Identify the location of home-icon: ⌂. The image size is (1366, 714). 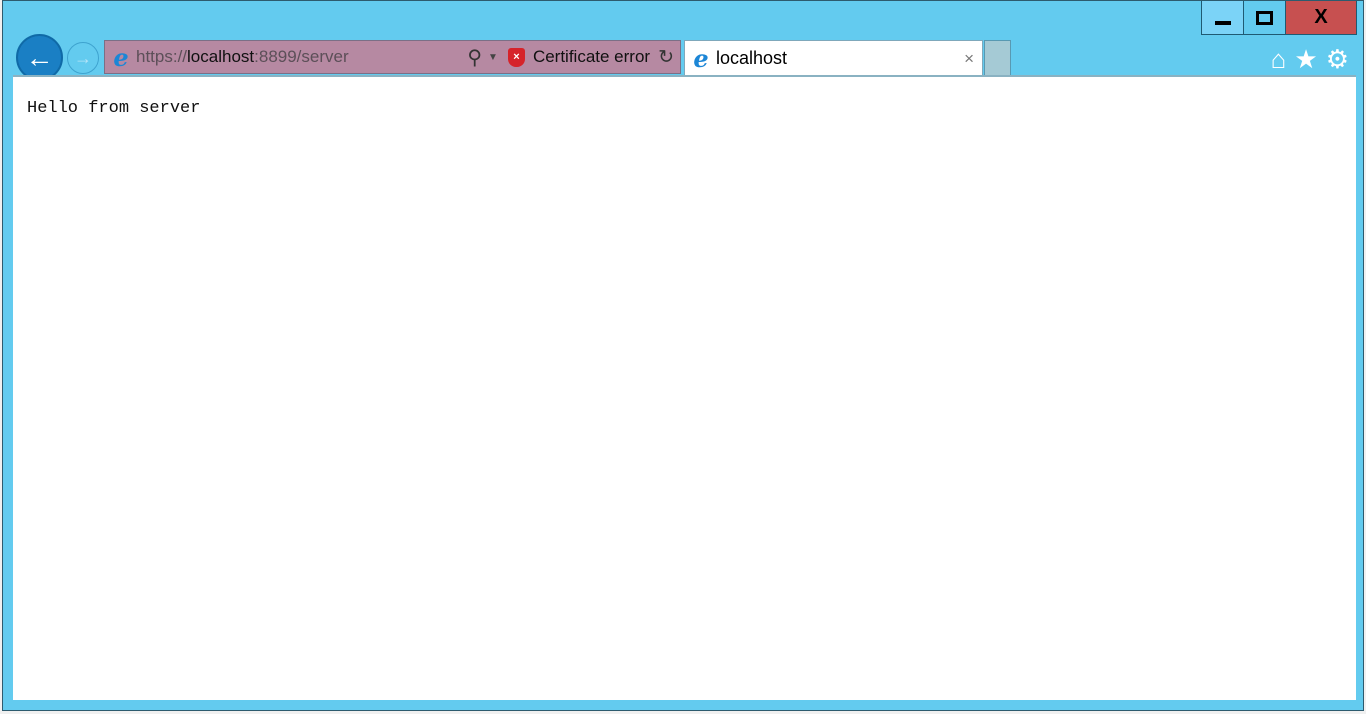
(1279, 59).